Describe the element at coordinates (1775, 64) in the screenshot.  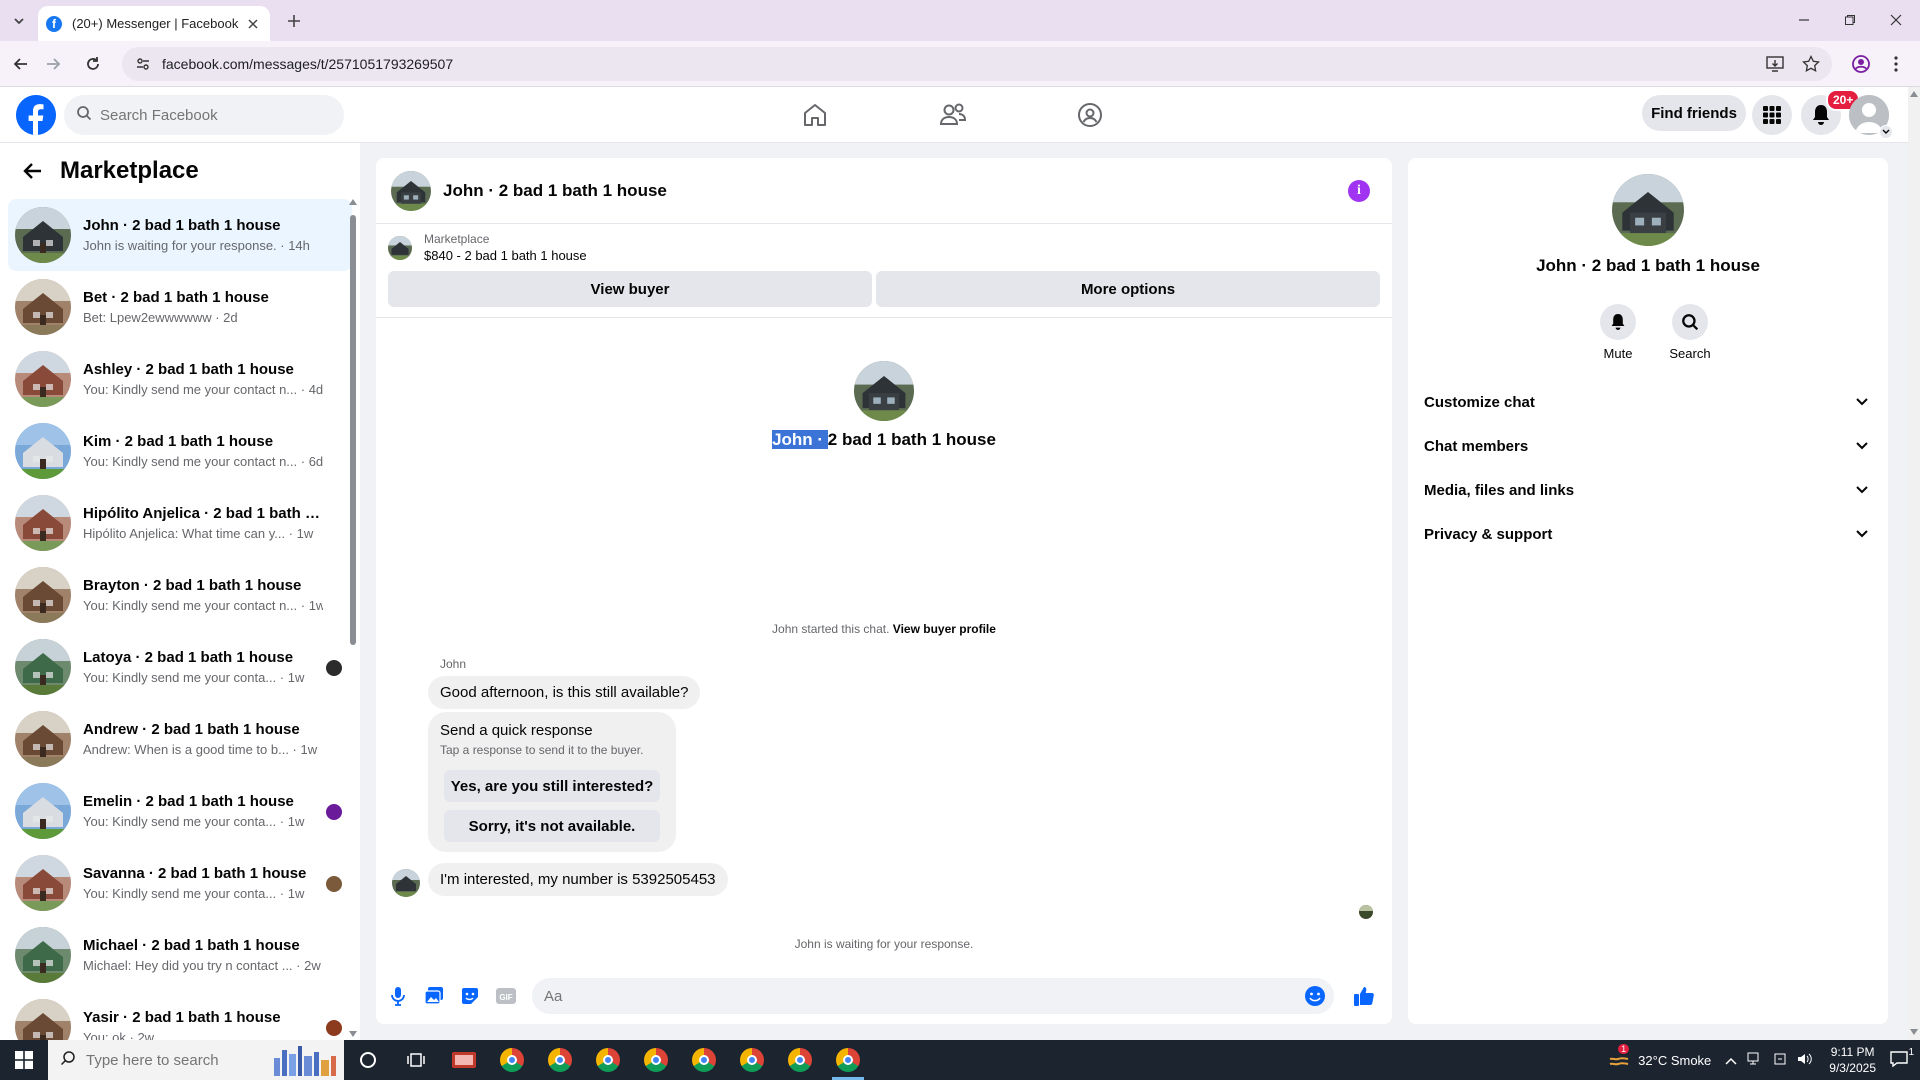
I see `install-app-icon` at that location.